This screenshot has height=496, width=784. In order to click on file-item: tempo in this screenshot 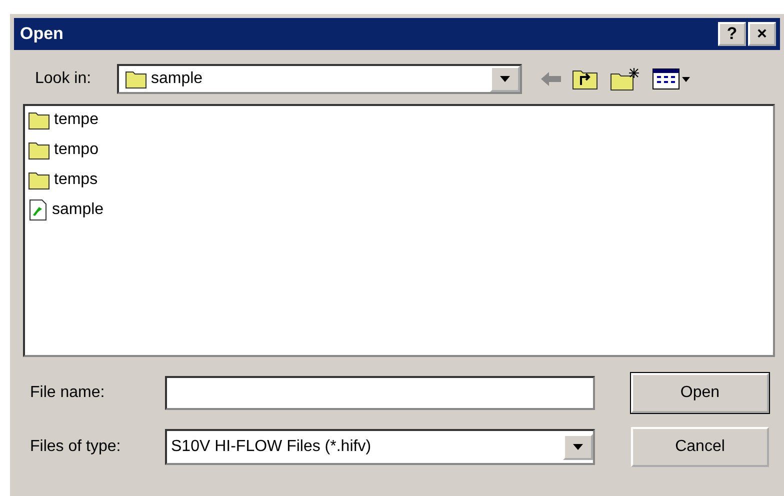, I will do `click(399, 150)`.